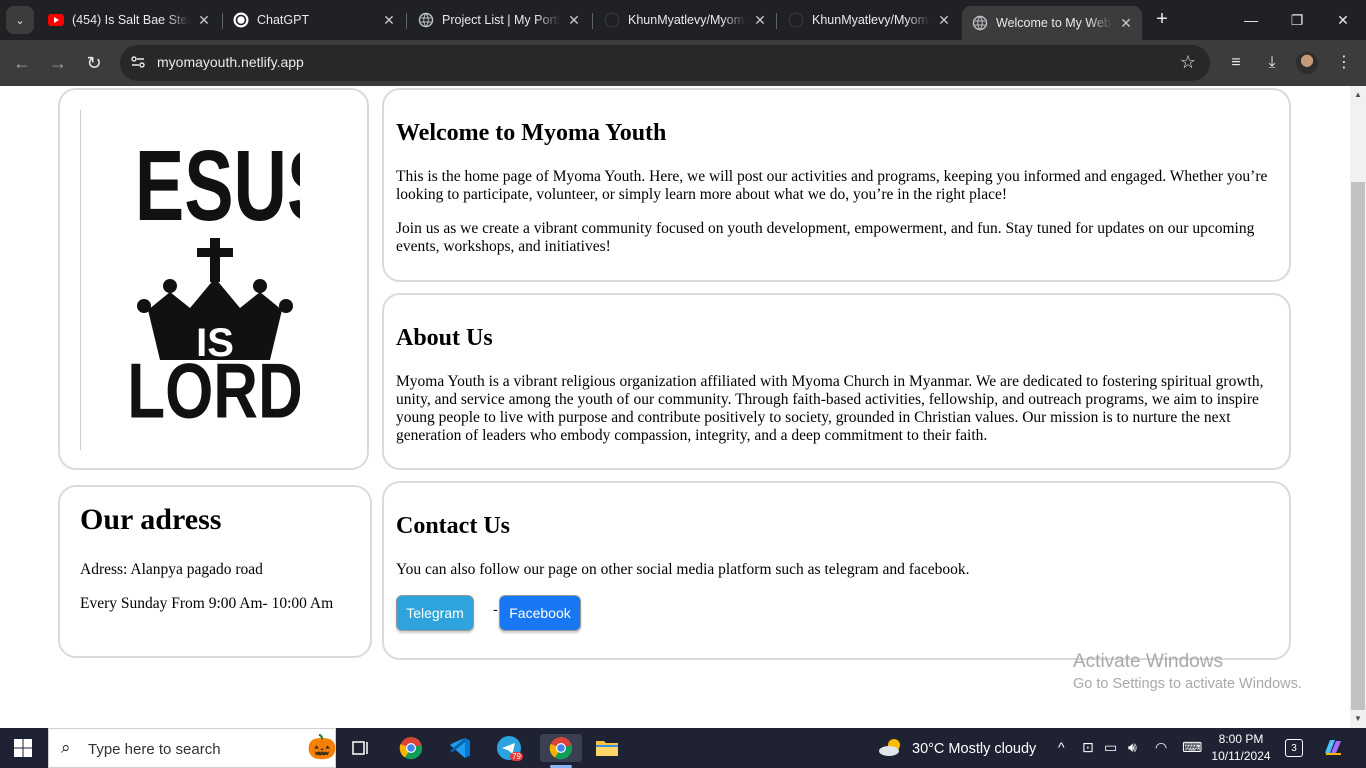 The width and height of the screenshot is (1366, 768). What do you see at coordinates (1294, 748) in the screenshot?
I see `notification-center-icon: 3` at bounding box center [1294, 748].